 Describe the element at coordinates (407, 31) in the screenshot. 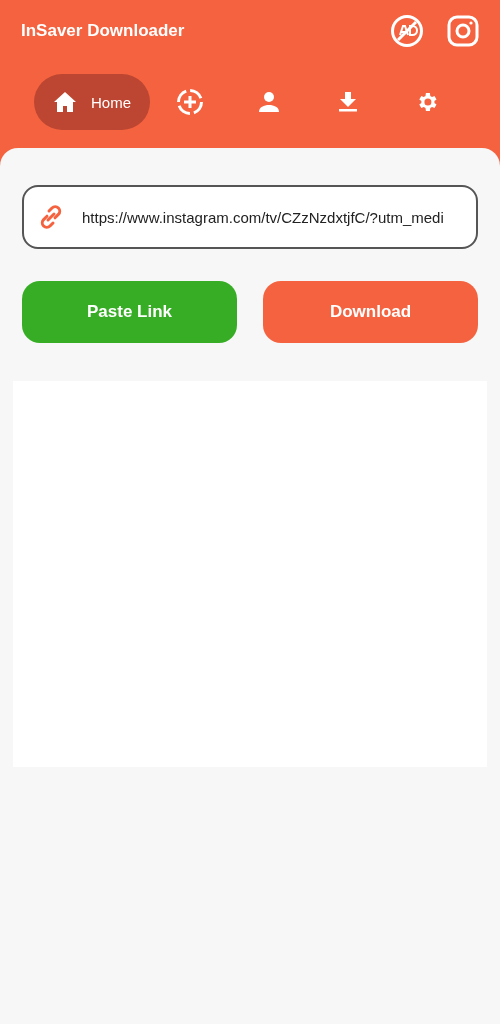

I see `no-ads-icon` at that location.